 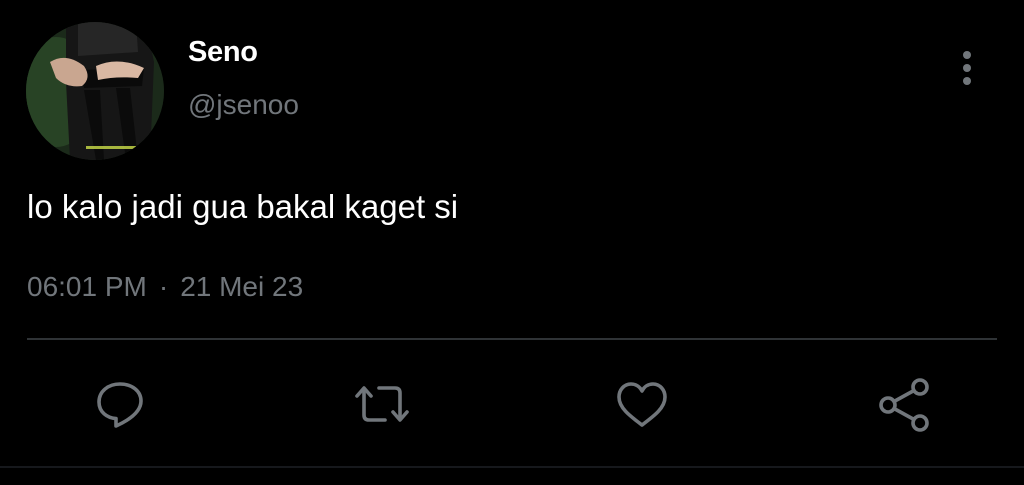 What do you see at coordinates (512, 405) in the screenshot?
I see `action-bar` at bounding box center [512, 405].